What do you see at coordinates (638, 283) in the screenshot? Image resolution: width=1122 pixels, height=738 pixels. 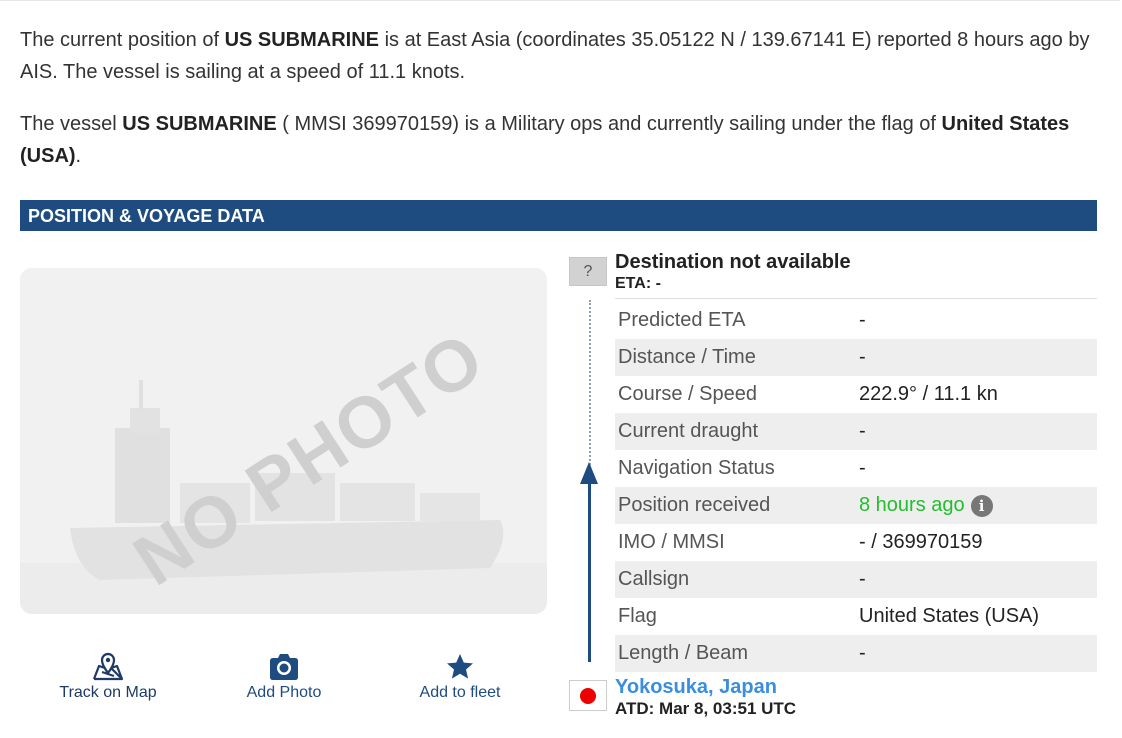 I see `destination-eta: ETA: -` at bounding box center [638, 283].